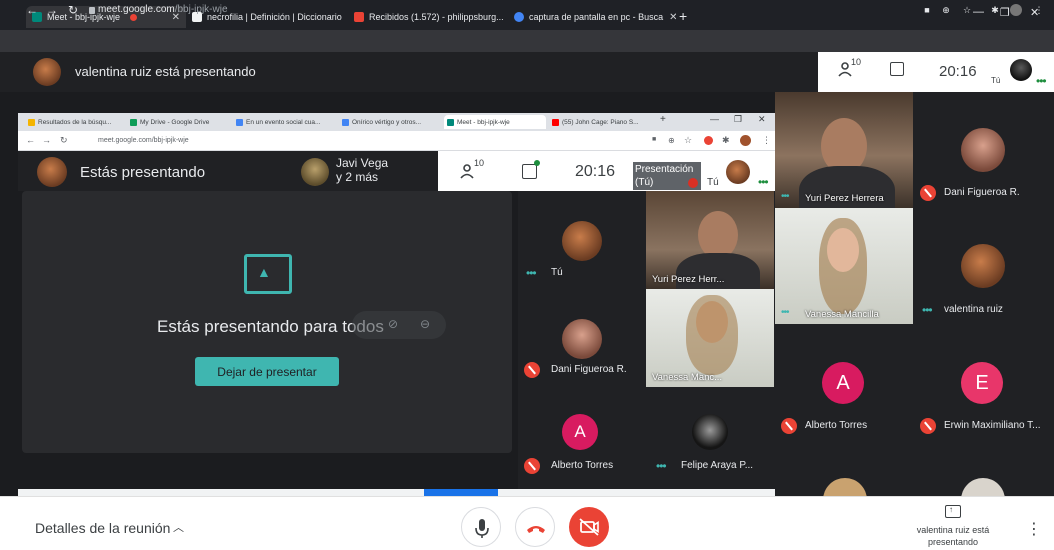 The width and height of the screenshot is (1054, 550). Describe the element at coordinates (856, 62) in the screenshot. I see `participant-count: 10` at that location.